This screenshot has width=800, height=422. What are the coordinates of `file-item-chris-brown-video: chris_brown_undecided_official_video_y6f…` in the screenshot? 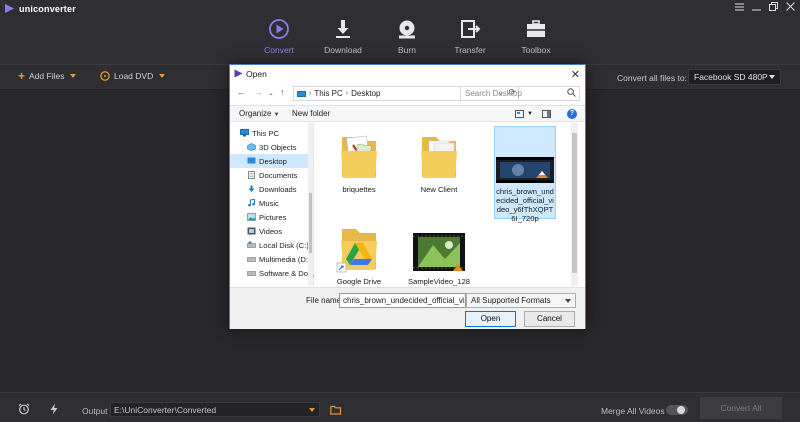 It's located at (525, 174).